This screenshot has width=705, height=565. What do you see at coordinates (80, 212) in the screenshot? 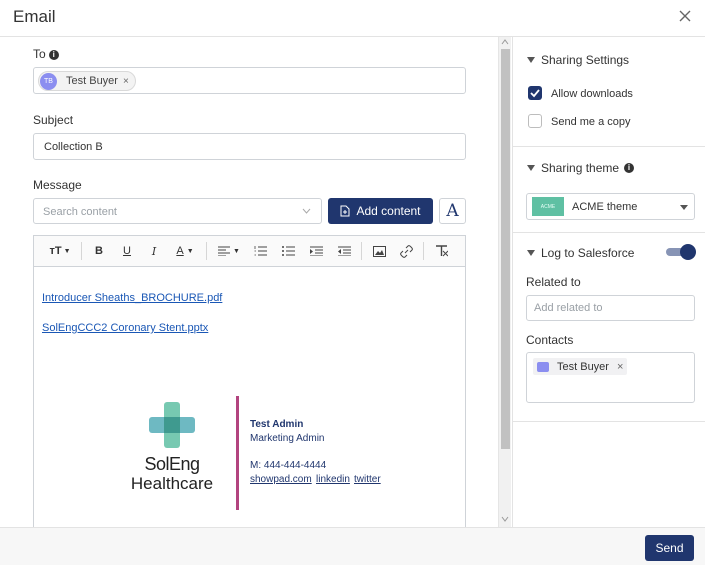
I see `search-placeholder: Search content` at bounding box center [80, 212].